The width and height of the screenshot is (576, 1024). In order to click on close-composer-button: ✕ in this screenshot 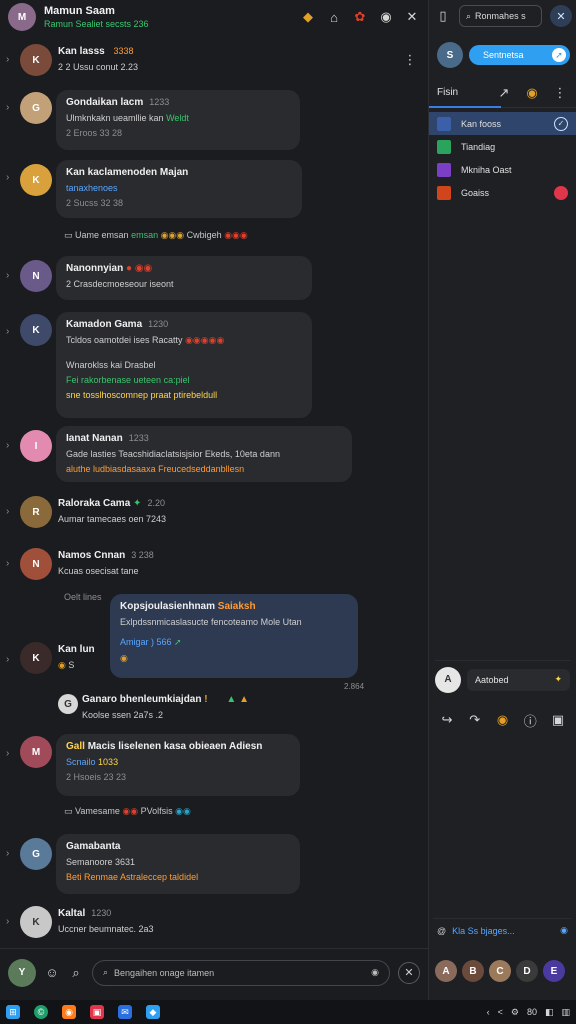, I will do `click(409, 972)`.